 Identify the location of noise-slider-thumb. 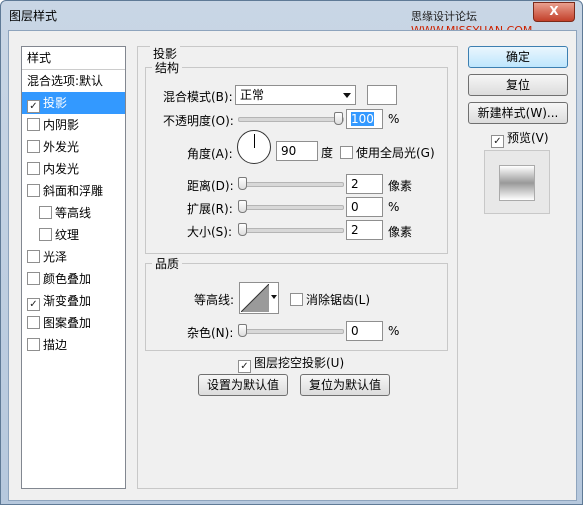
(242, 330).